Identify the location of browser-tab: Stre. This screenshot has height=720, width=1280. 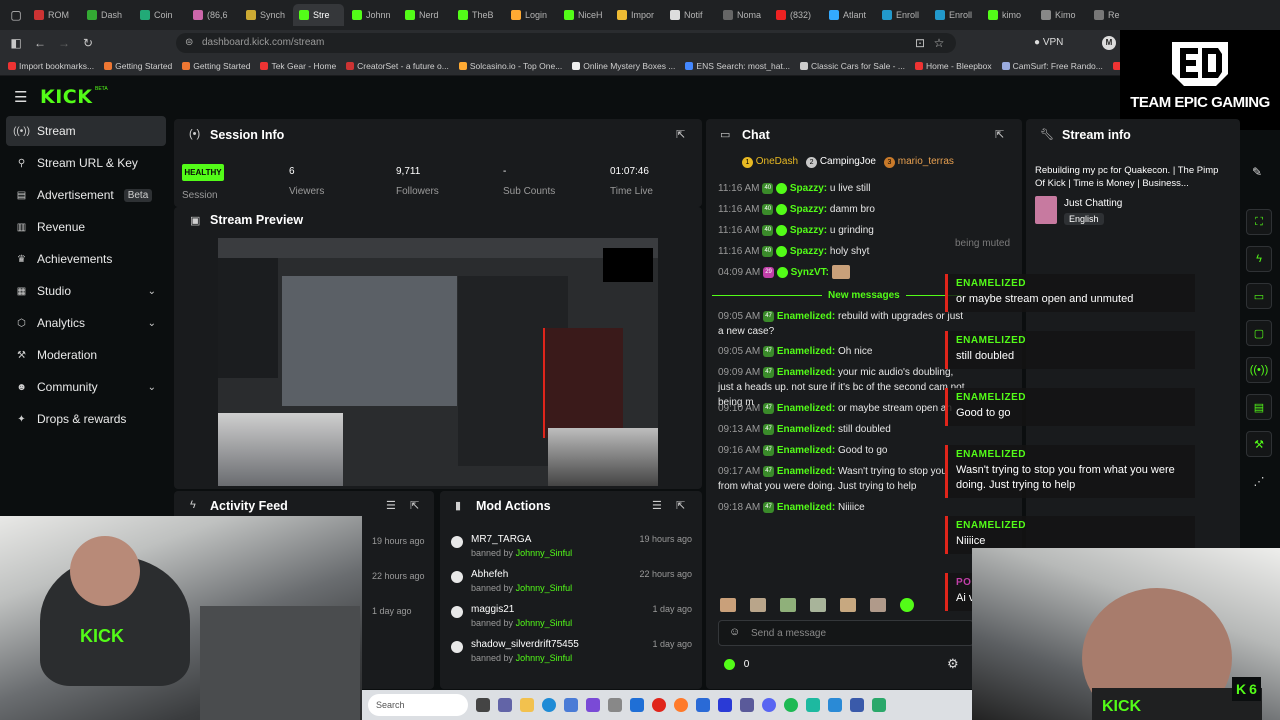
(318, 15).